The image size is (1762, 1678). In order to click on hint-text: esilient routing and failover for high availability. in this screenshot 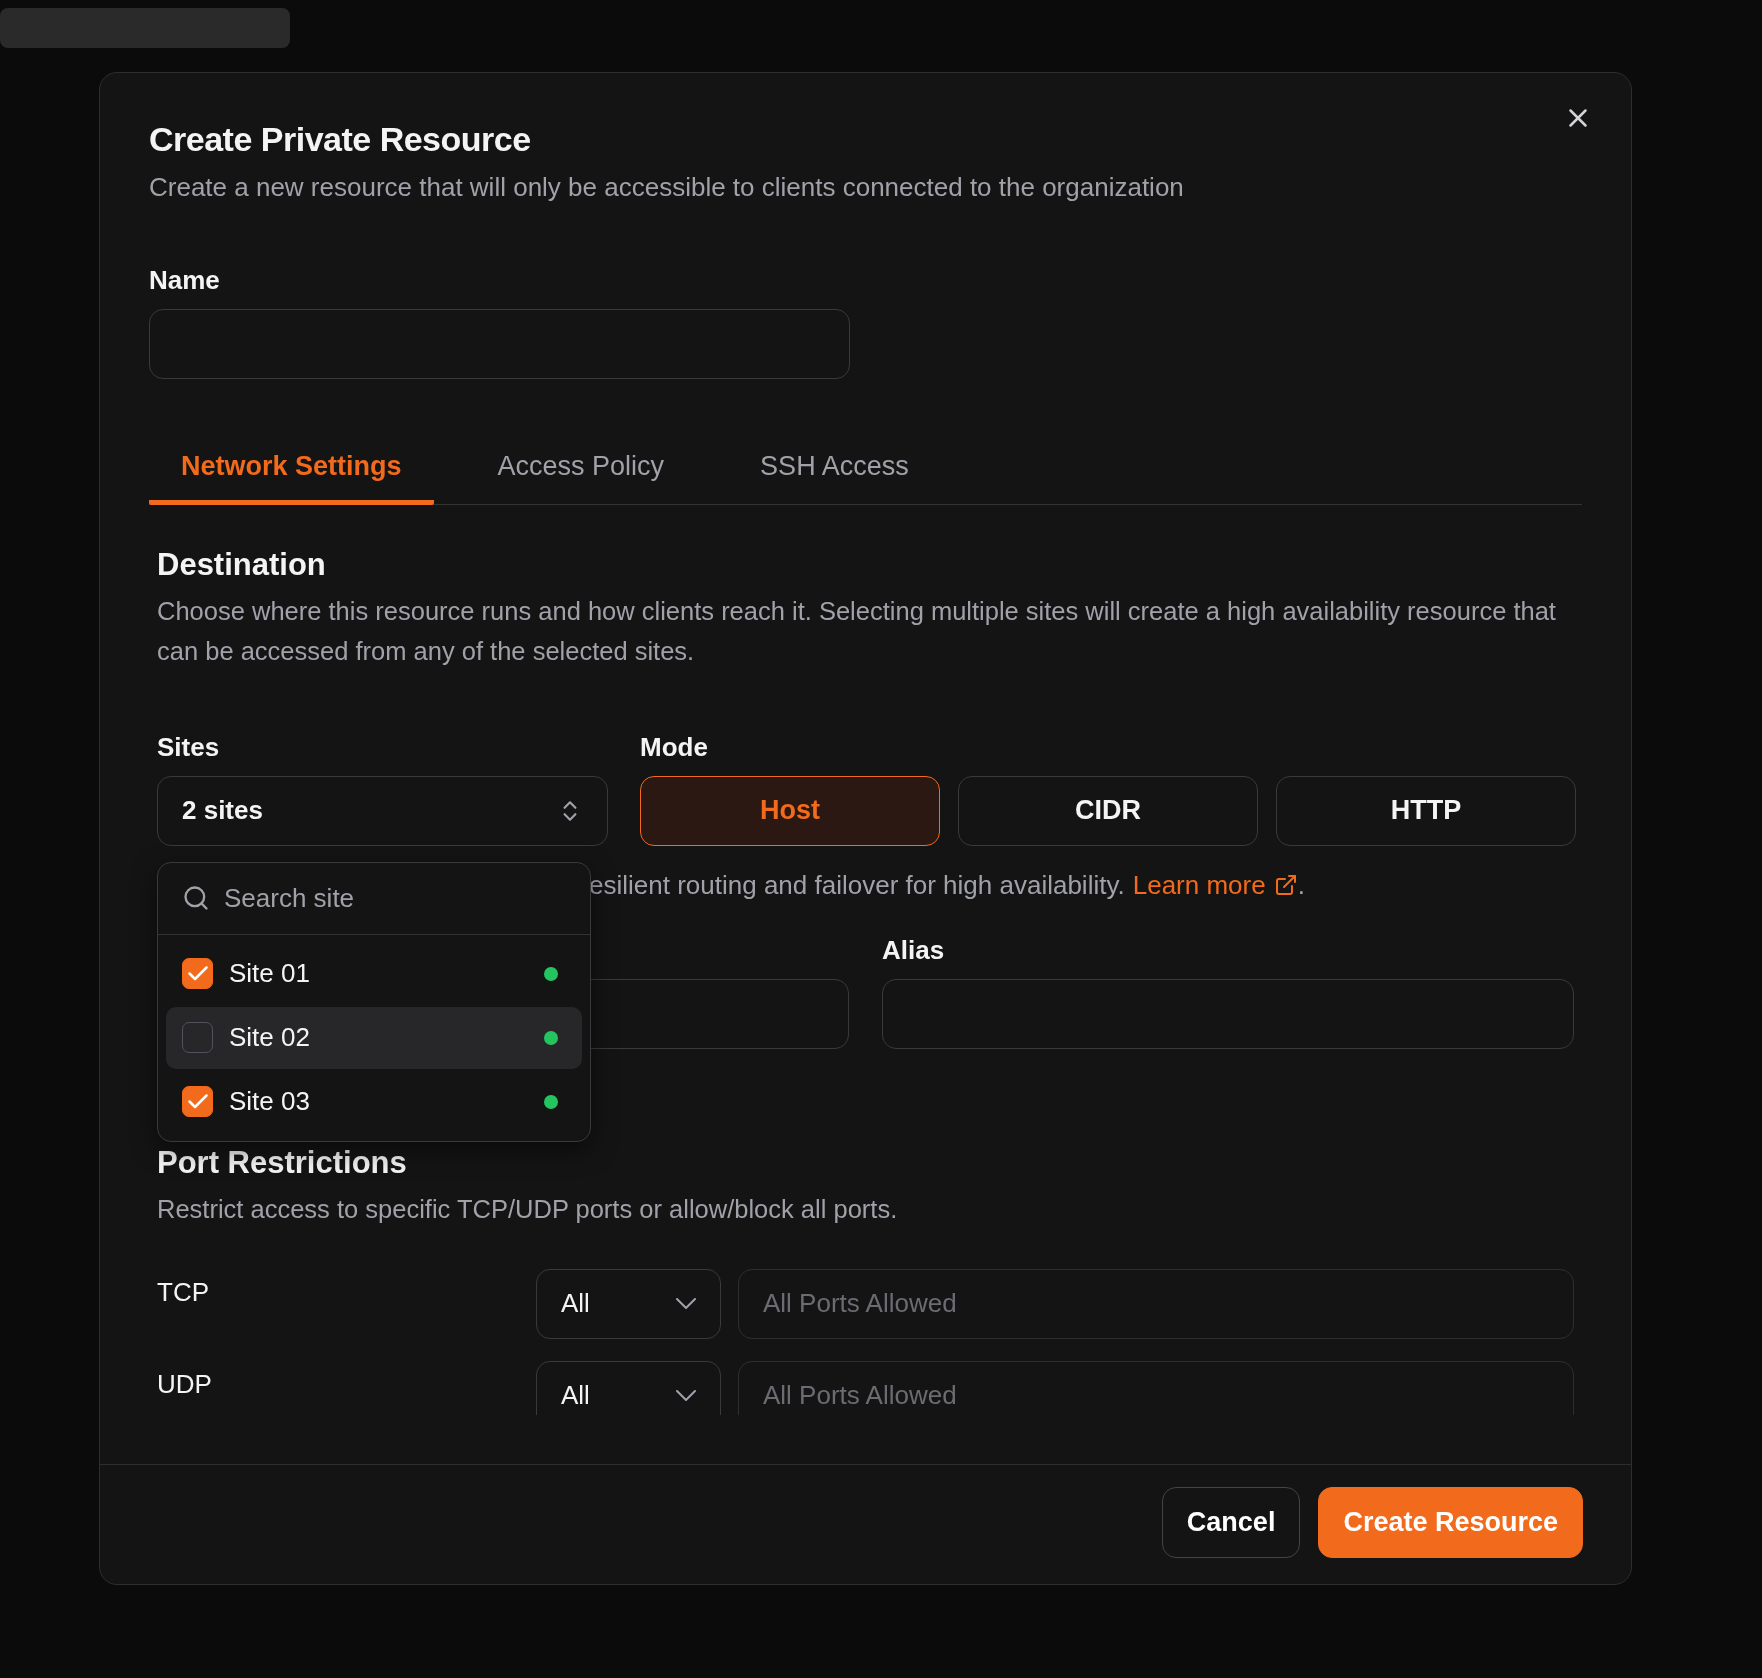, I will do `click(857, 884)`.